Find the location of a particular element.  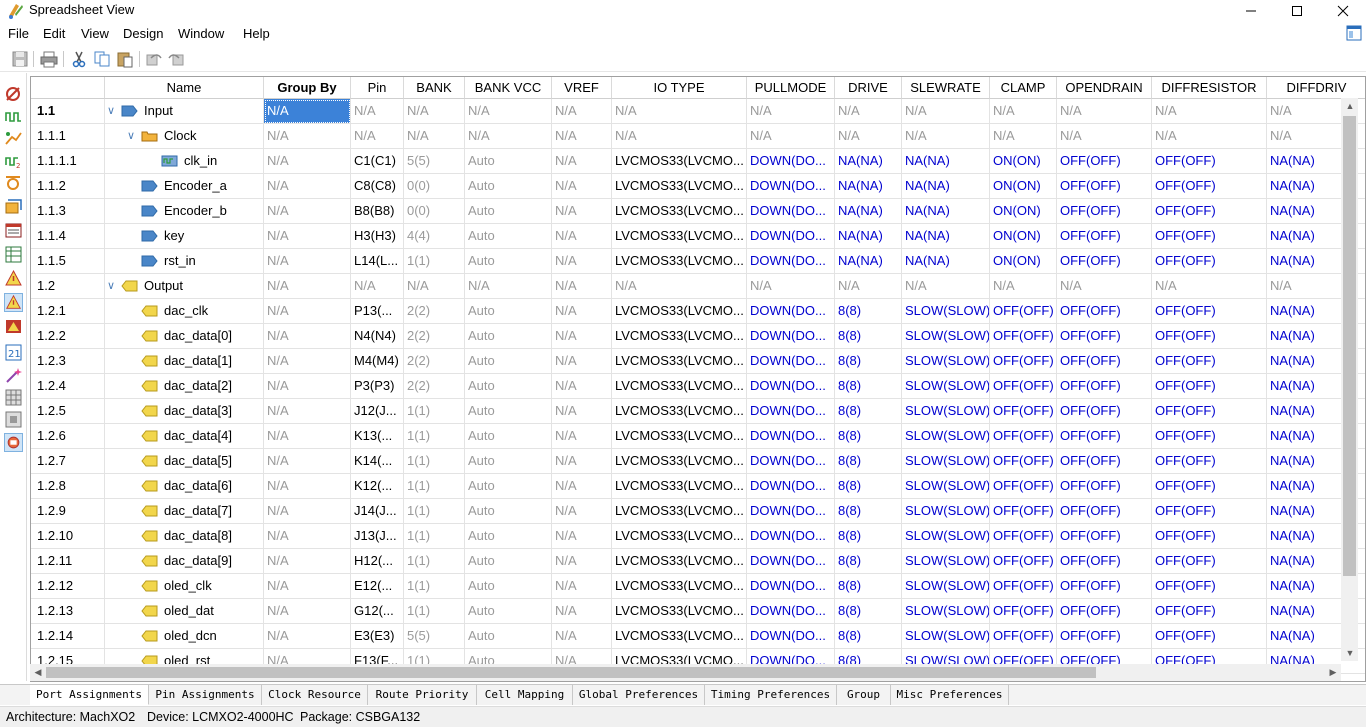

tab-clock-resource: Clock Resource is located at coordinates (315, 695).